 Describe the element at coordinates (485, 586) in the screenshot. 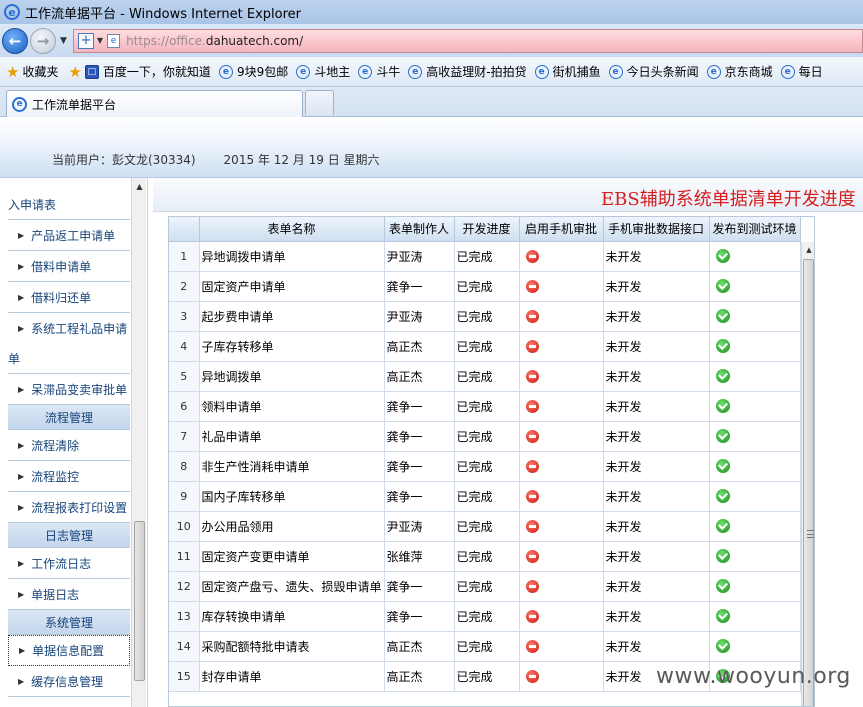

I see `table-row: 12 固定资产盘亏、遗失、损毁申请单 龚争一 已完成 未开发` at that location.